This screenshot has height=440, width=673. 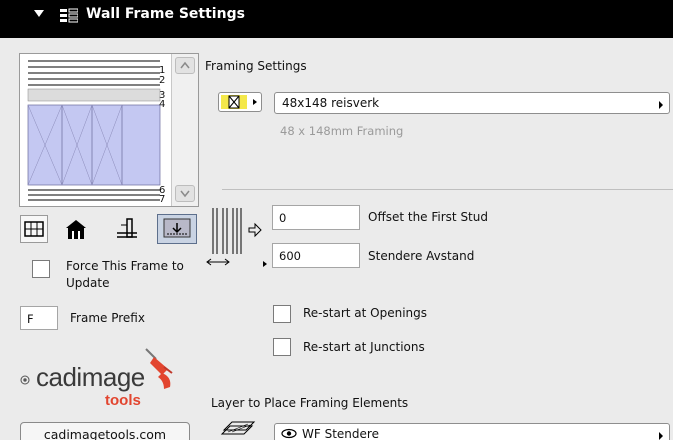 I want to click on scroll-down-button, so click(x=185, y=193).